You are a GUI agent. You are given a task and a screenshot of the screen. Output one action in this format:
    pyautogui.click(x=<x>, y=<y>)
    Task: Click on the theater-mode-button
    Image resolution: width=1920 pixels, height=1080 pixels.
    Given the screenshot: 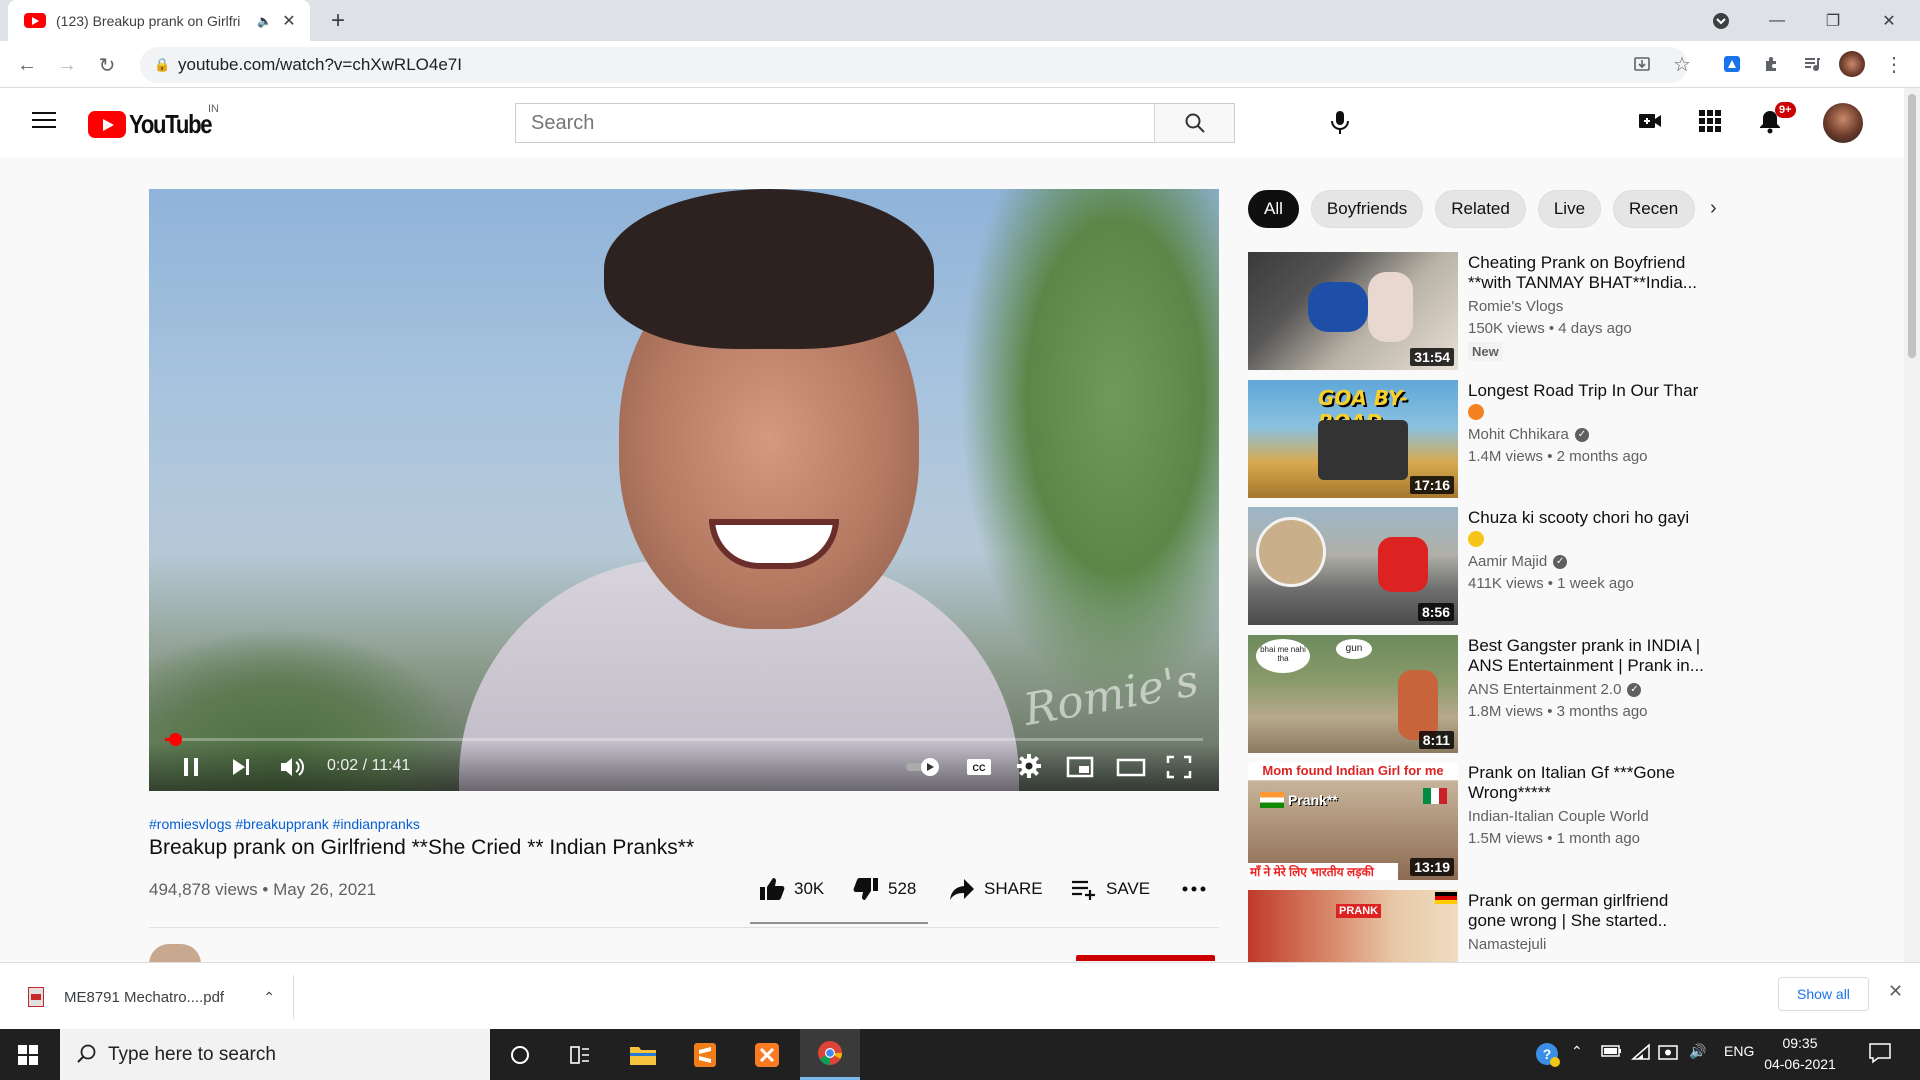 What is the action you would take?
    pyautogui.click(x=1131, y=767)
    